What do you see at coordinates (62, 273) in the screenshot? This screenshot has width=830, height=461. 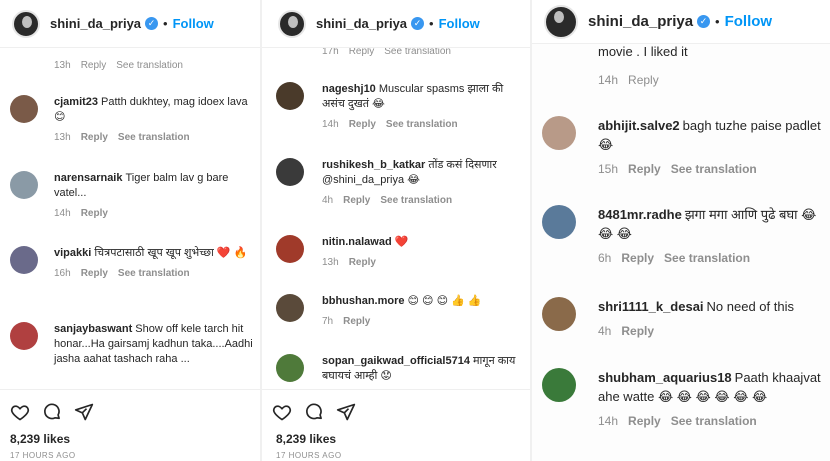 I see `comment-time: 16h` at bounding box center [62, 273].